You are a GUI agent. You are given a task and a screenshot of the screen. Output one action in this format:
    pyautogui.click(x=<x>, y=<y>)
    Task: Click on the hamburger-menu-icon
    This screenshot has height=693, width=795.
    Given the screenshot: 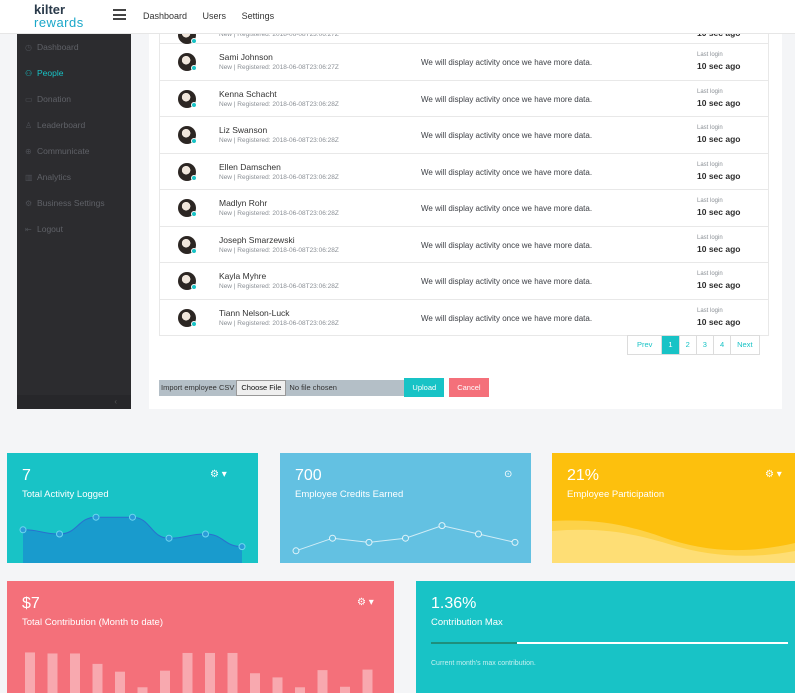 What is the action you would take?
    pyautogui.click(x=119, y=14)
    